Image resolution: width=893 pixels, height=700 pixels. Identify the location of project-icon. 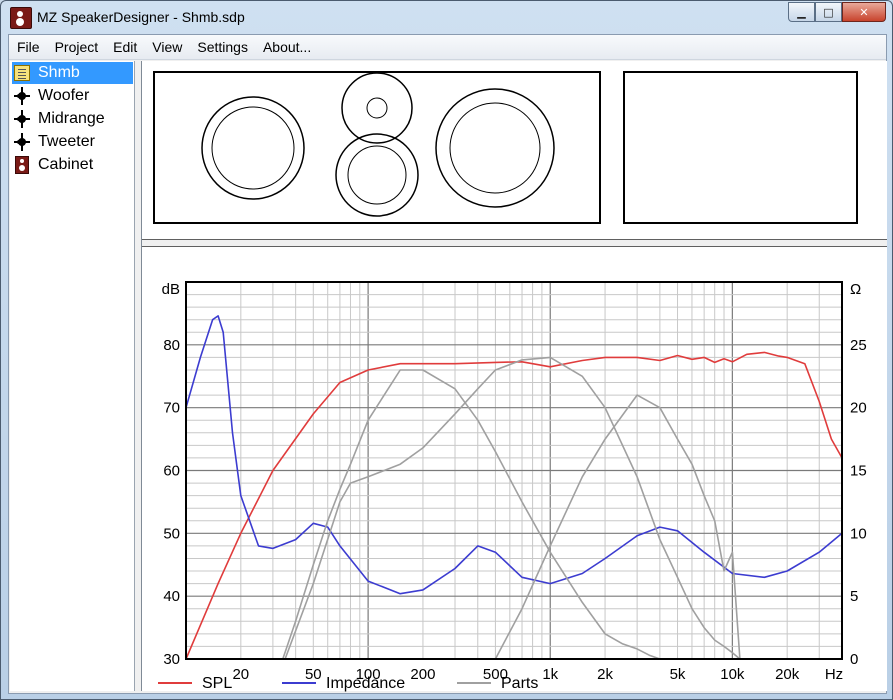
(22, 73).